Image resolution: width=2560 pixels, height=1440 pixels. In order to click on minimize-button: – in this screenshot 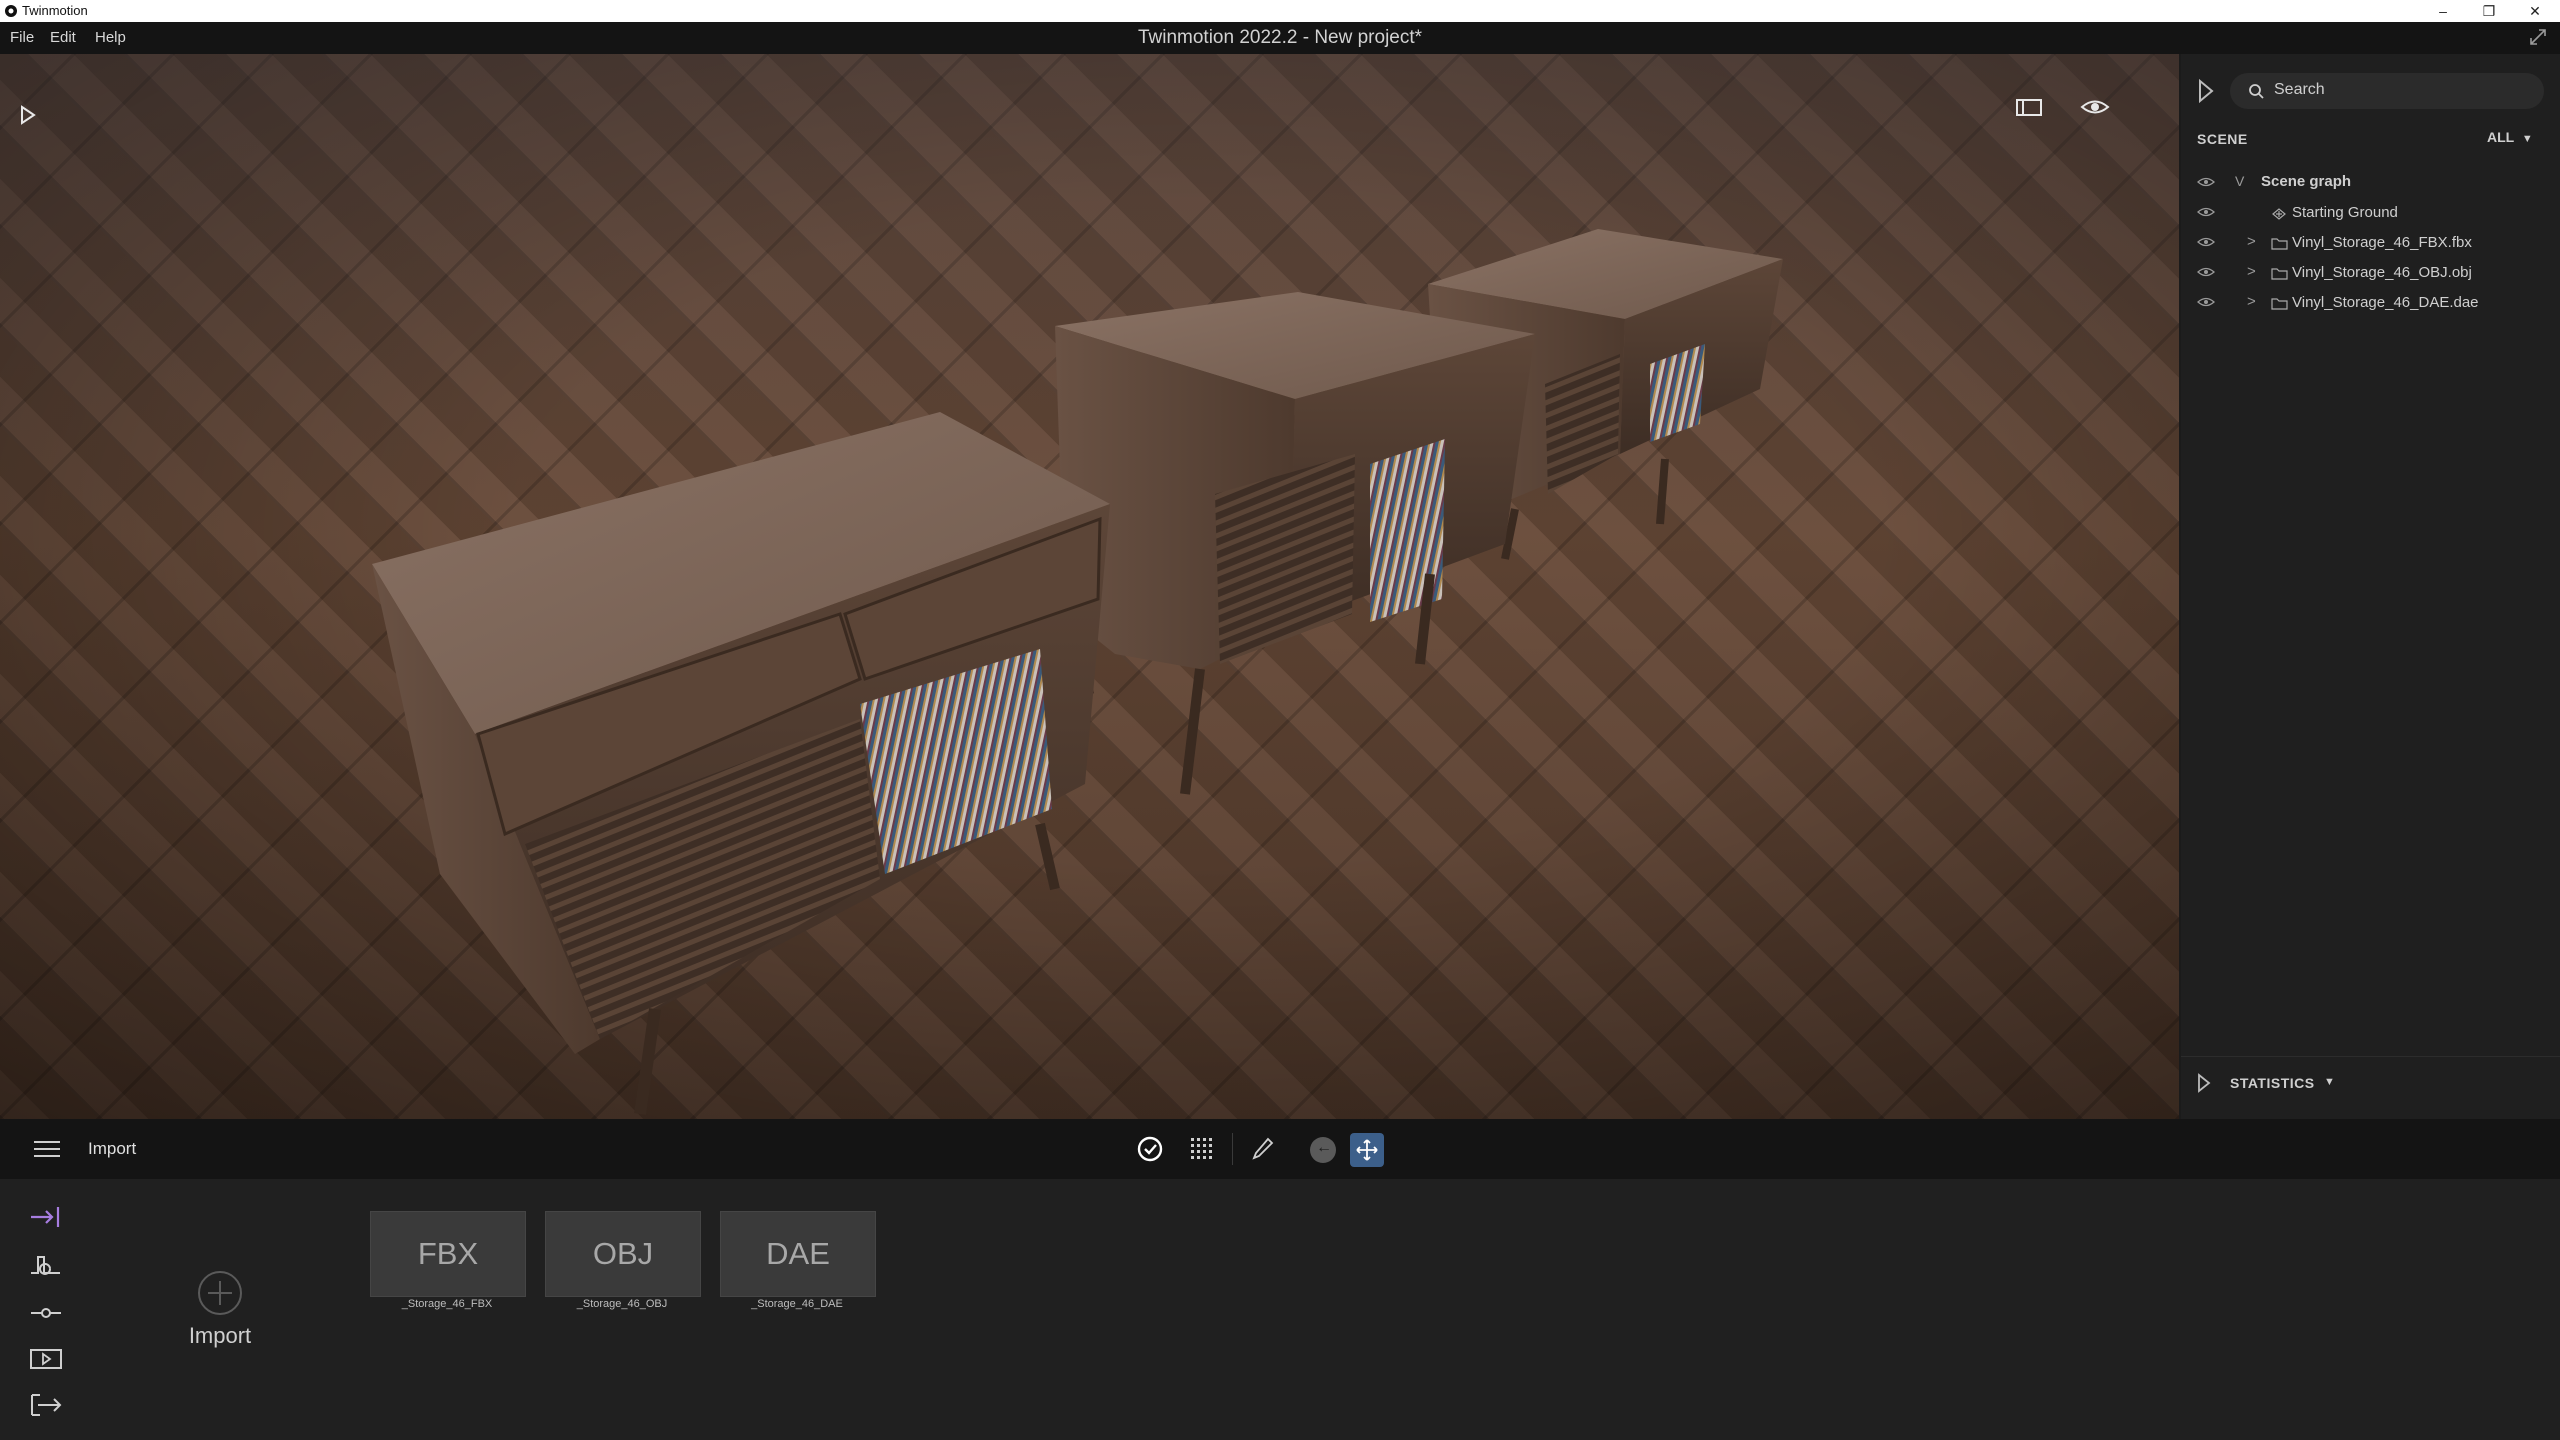, I will do `click(2443, 11)`.